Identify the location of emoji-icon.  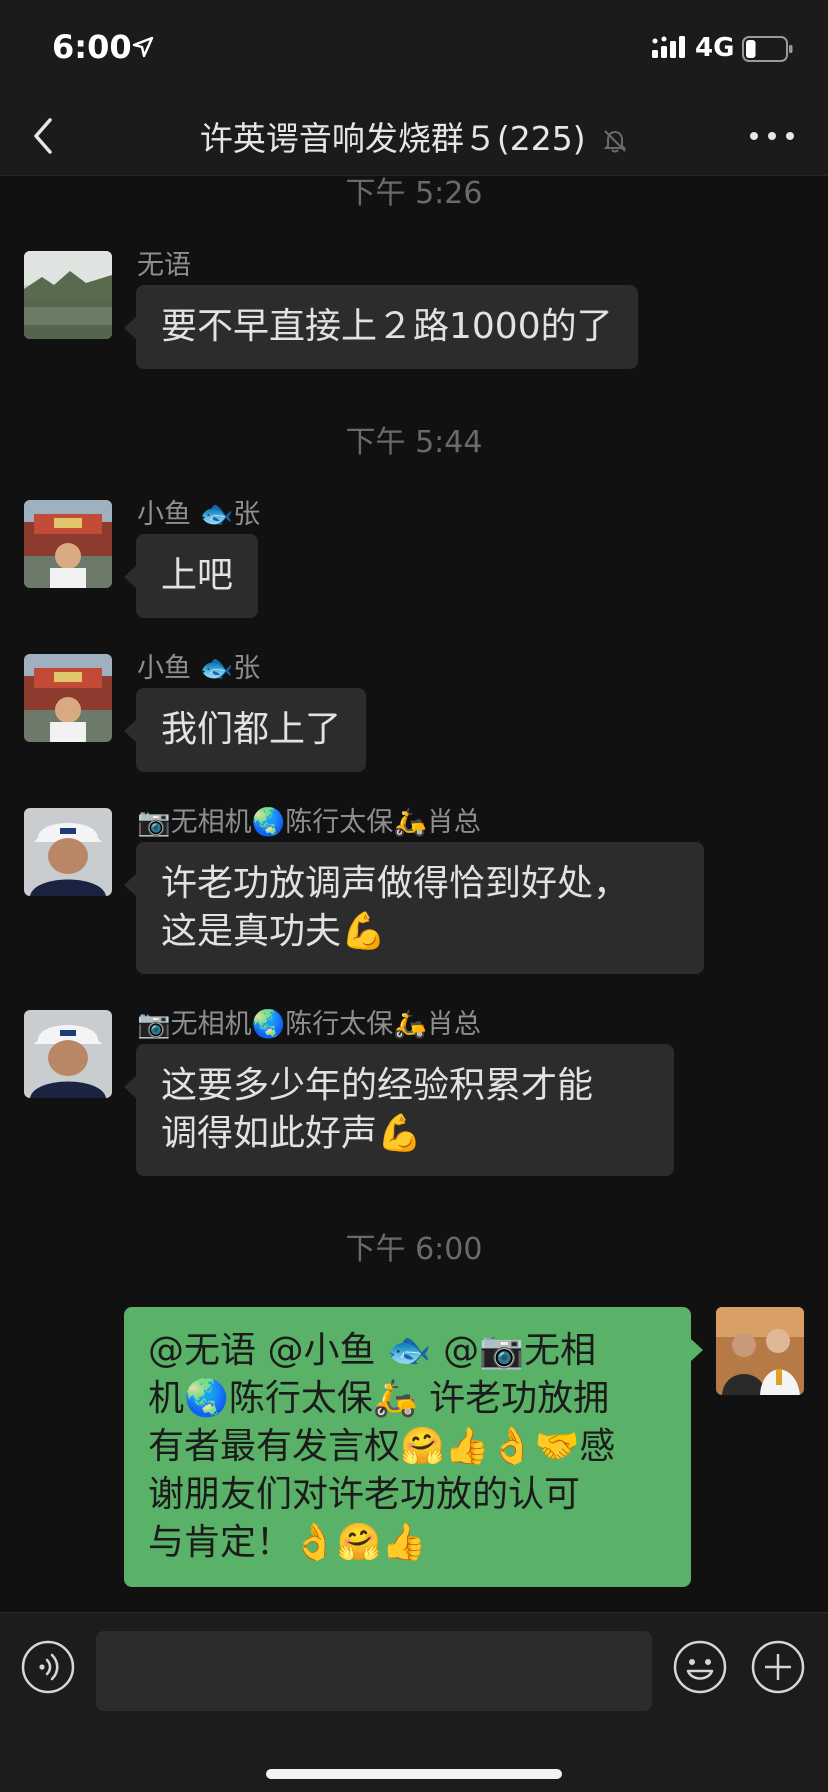
(700, 1667).